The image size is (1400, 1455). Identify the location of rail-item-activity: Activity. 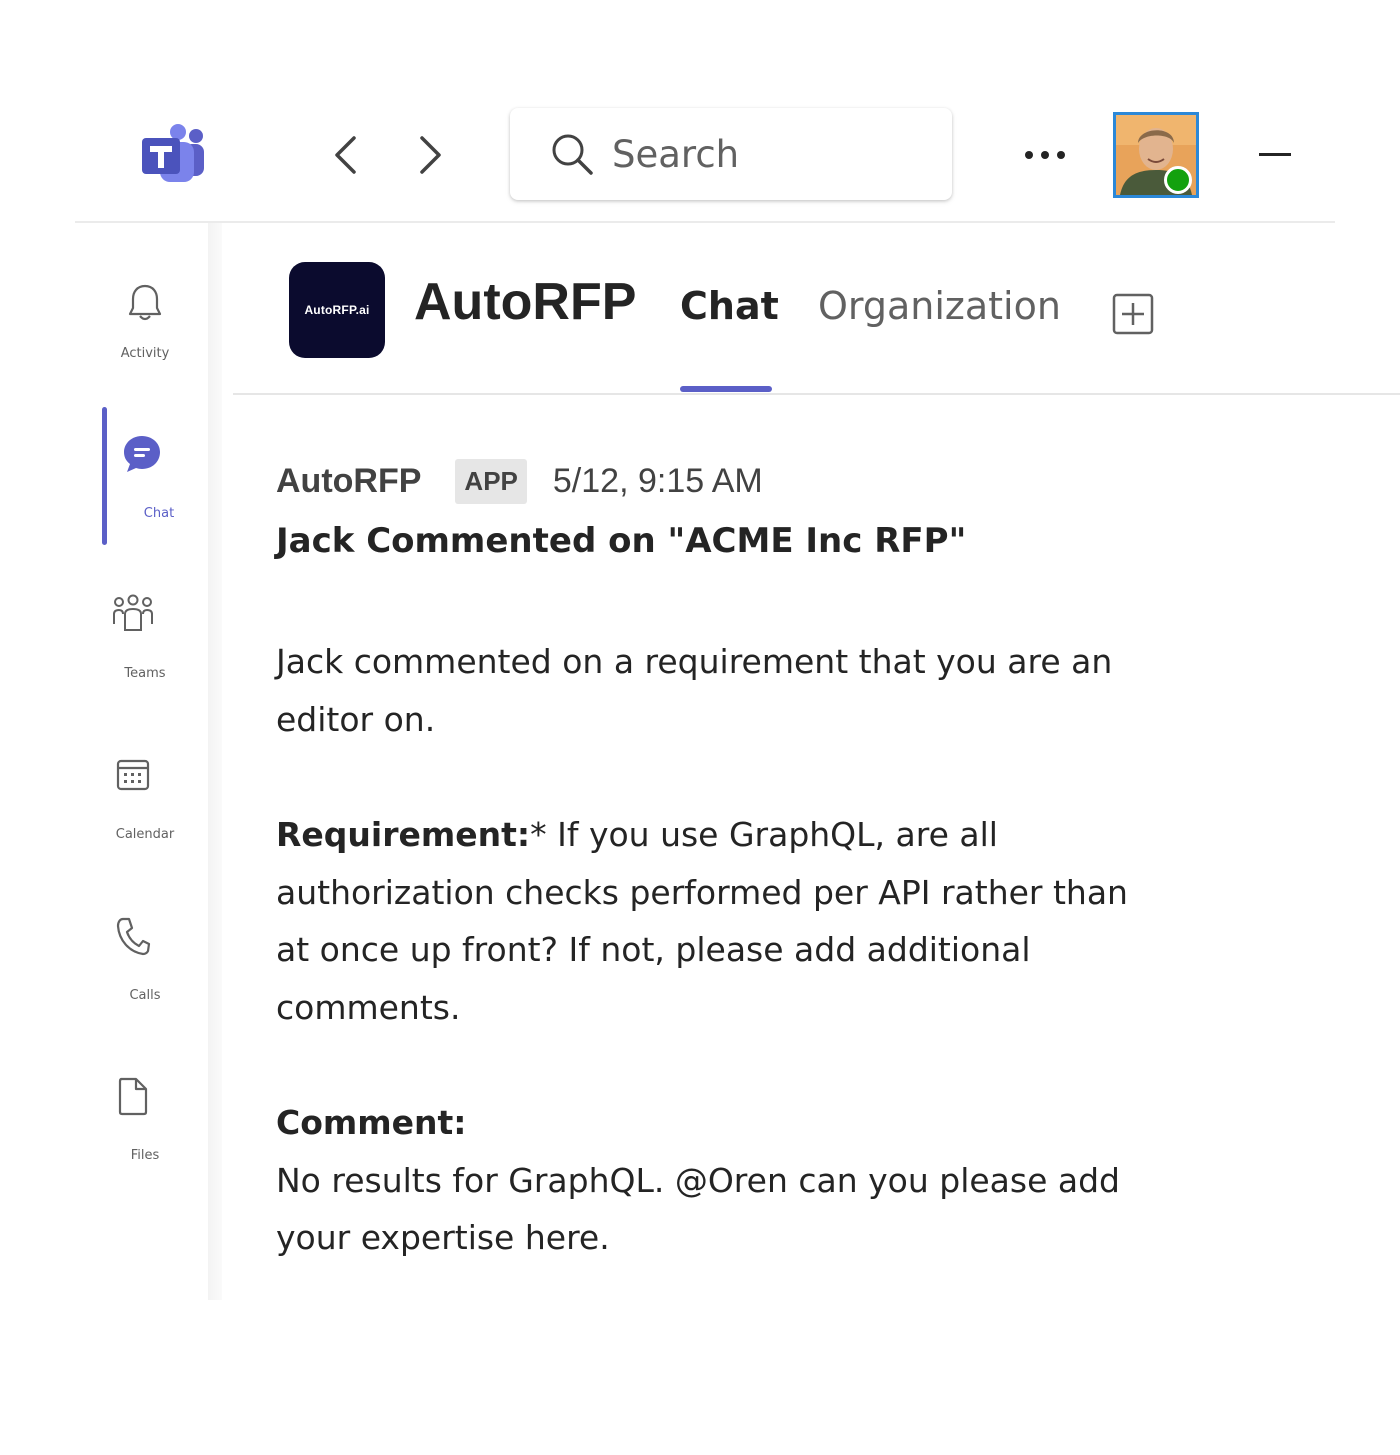
(145, 327).